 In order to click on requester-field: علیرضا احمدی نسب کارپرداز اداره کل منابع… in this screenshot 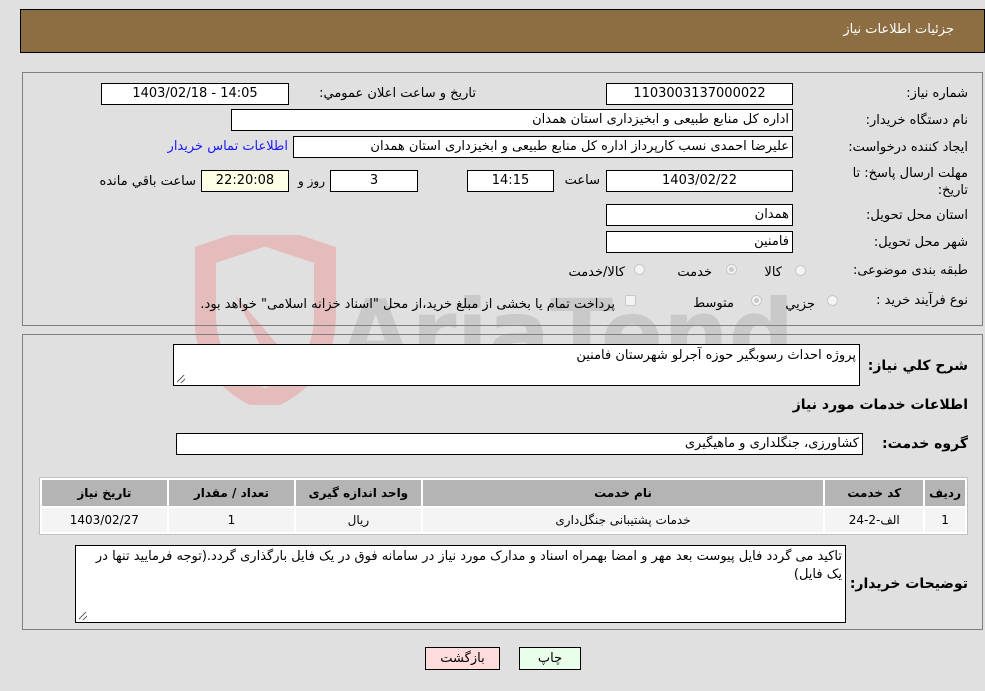, I will do `click(543, 147)`.